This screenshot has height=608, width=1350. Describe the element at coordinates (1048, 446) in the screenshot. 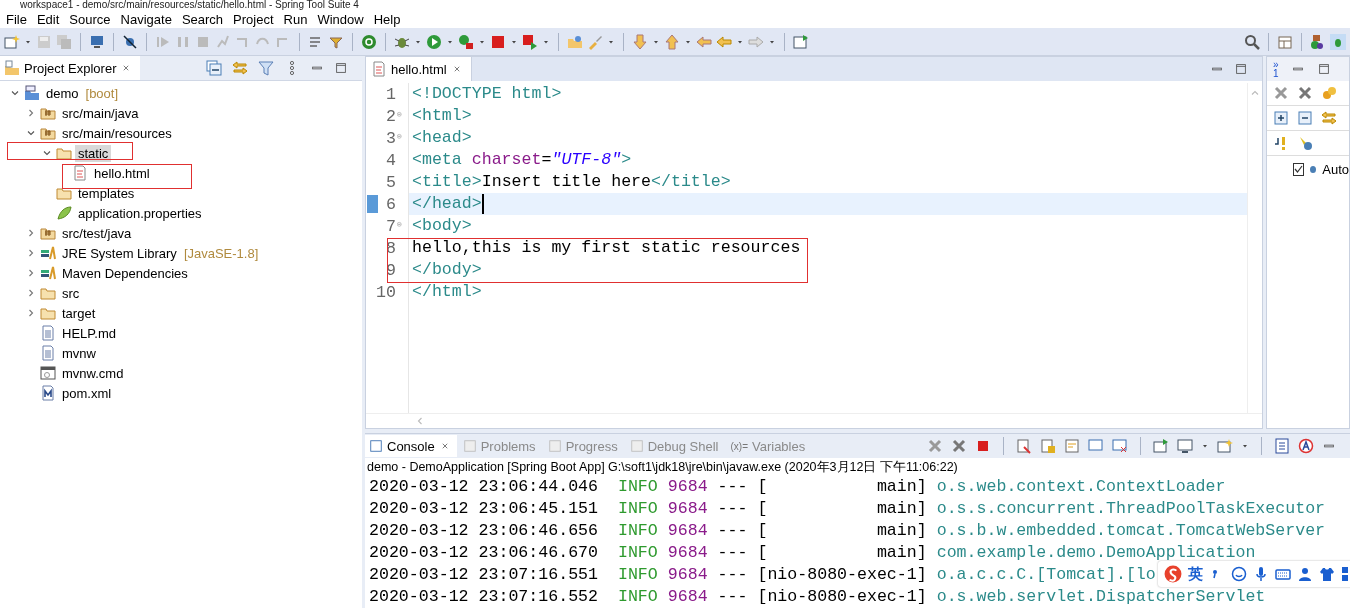

I see `scroll-lock-icon` at that location.